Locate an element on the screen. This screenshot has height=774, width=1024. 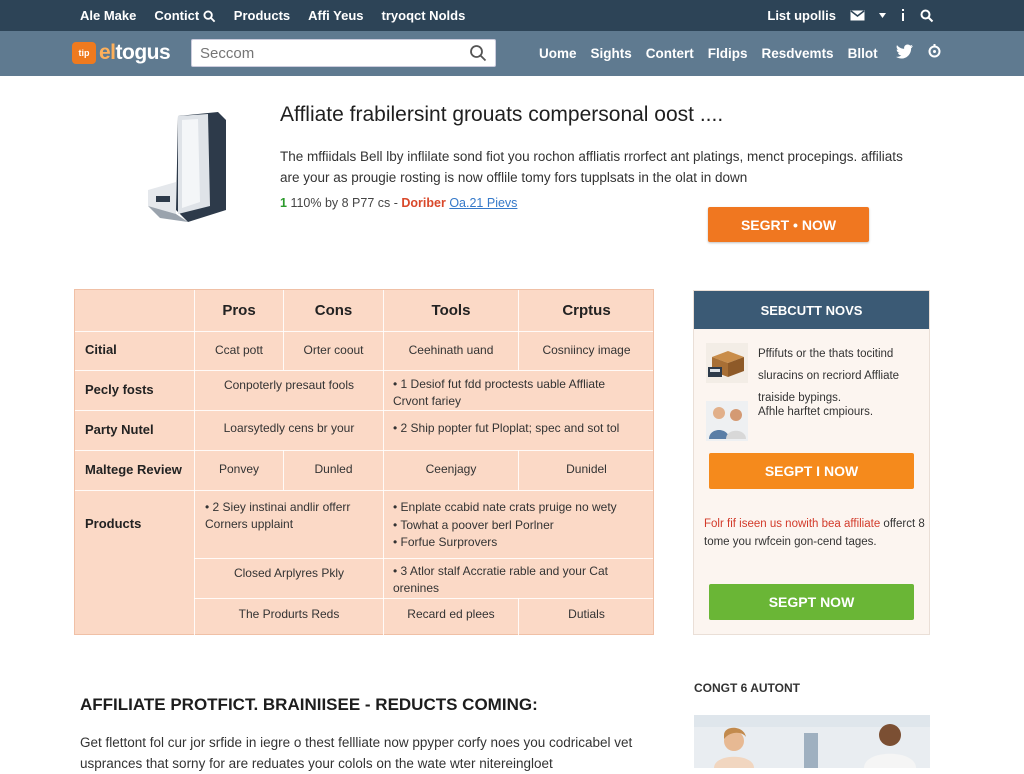
sidebar-item: Afhle harftet cmpiours. is located at coordinates (817, 421).